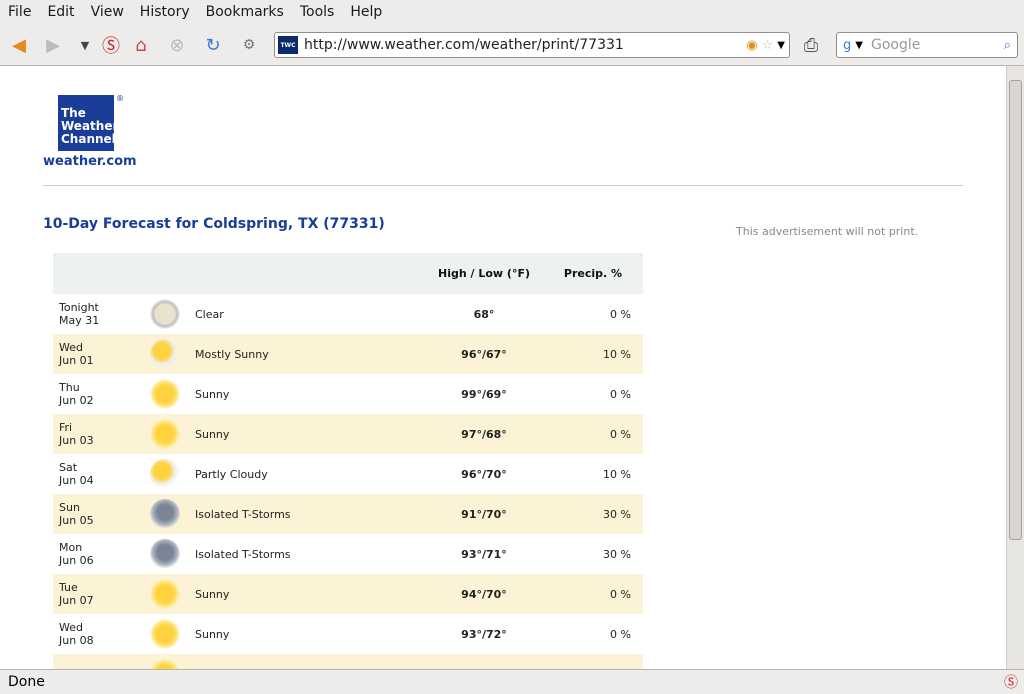  What do you see at coordinates (484, 554) in the screenshot?
I see `temperature: 93°/71°` at bounding box center [484, 554].